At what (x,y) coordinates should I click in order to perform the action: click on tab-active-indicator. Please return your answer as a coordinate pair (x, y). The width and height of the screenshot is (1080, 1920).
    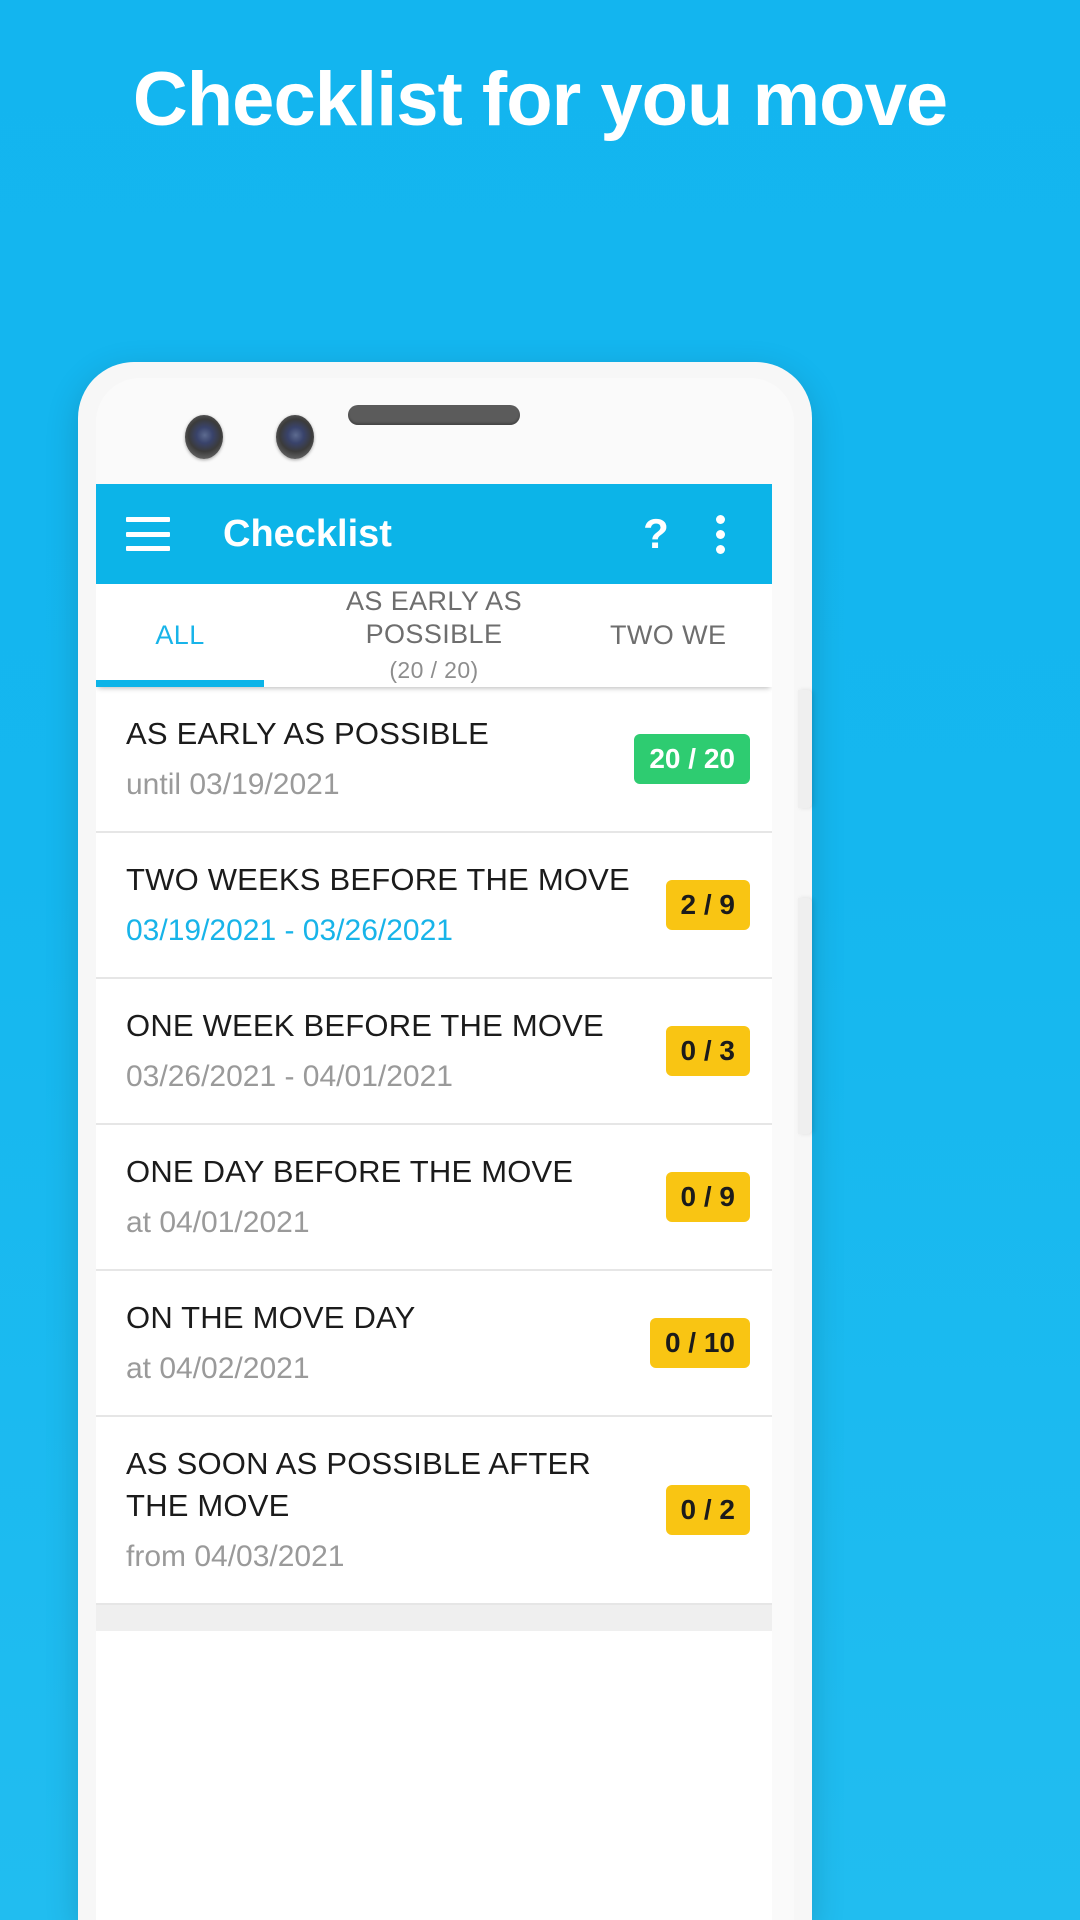
    Looking at the image, I should click on (180, 683).